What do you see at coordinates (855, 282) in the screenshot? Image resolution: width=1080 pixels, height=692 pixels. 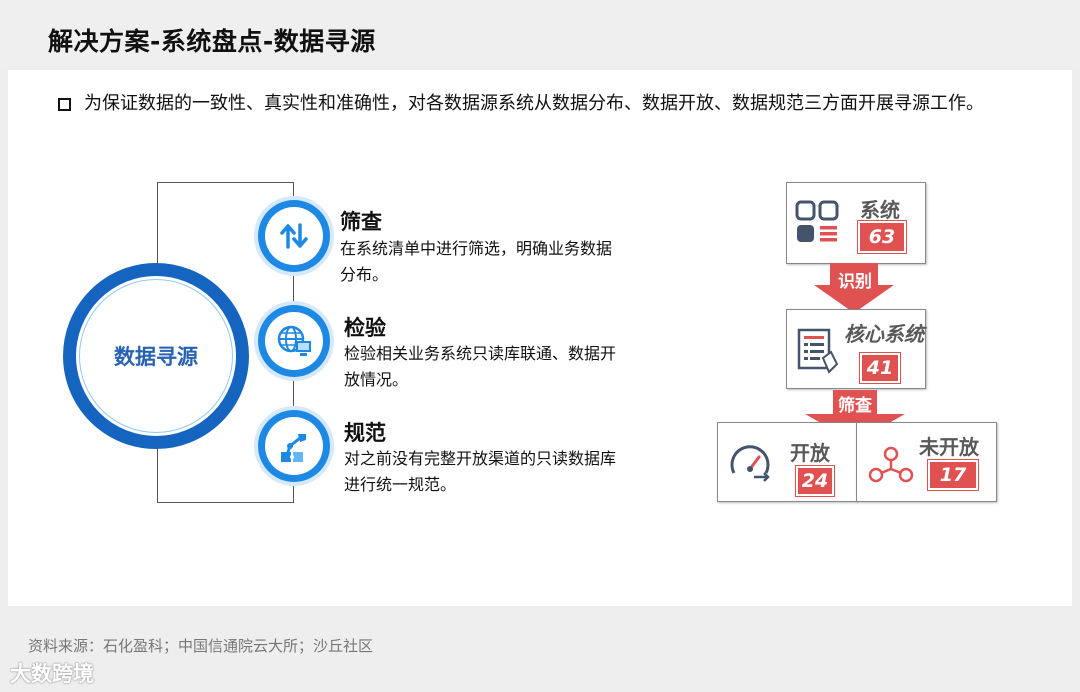 I see `identify-arrow-label: 识别` at bounding box center [855, 282].